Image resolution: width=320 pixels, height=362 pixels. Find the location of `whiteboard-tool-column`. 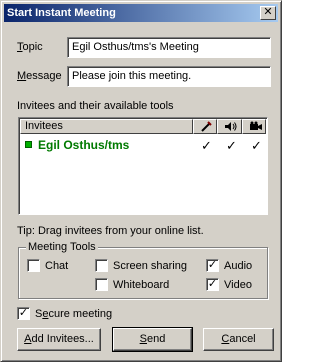

whiteboard-tool-column is located at coordinates (205, 126).